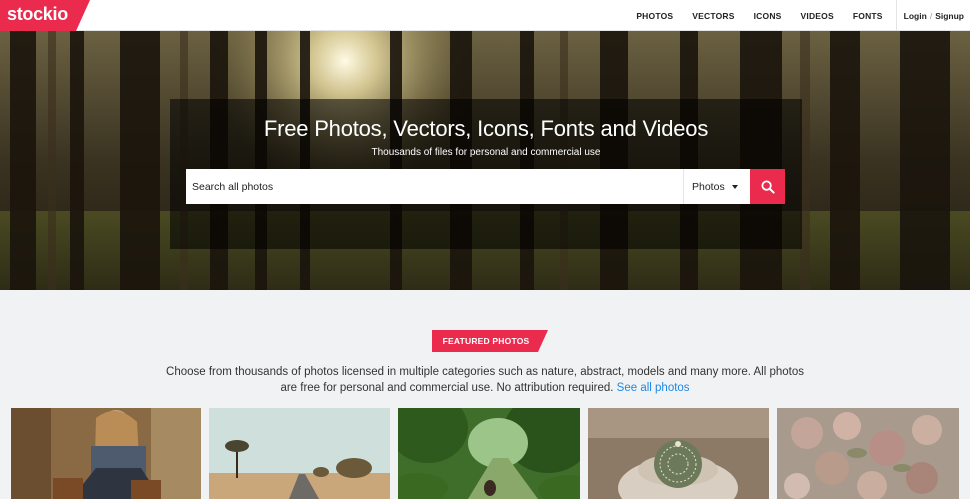 The width and height of the screenshot is (970, 499). I want to click on thumbnail-forest-path, so click(489, 453).